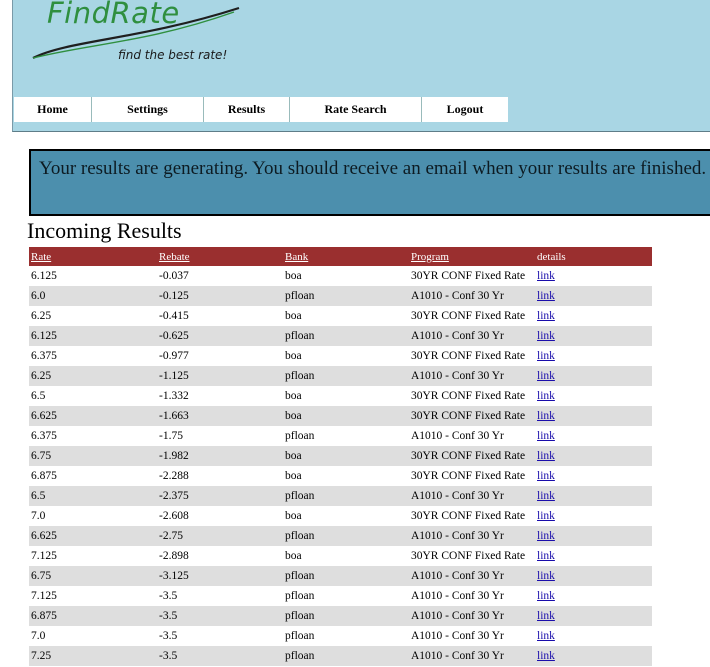 The height and width of the screenshot is (667, 710). What do you see at coordinates (93, 416) in the screenshot?
I see `cell-rate: 6.625` at bounding box center [93, 416].